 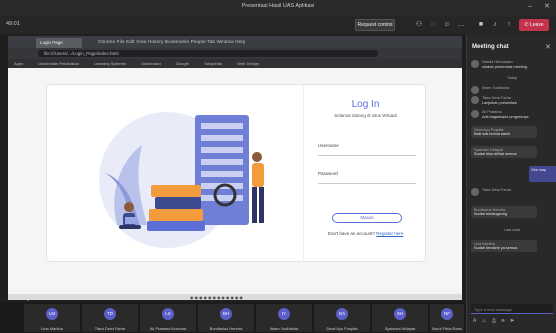 I want to click on register-text: Don't have an account?, so click(x=351, y=233).